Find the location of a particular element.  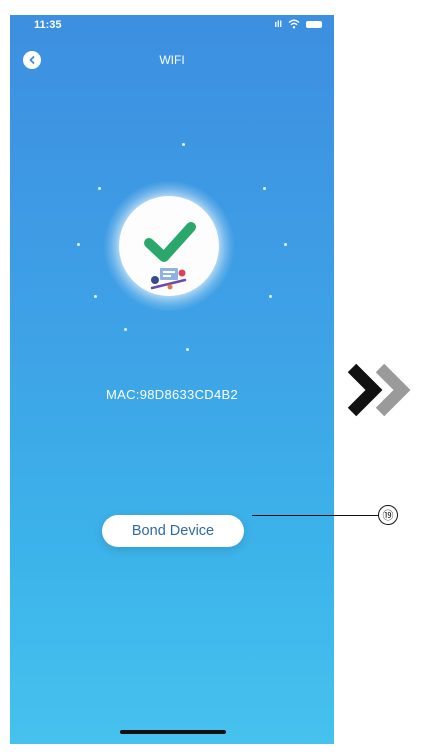

battery-icon is located at coordinates (314, 24).